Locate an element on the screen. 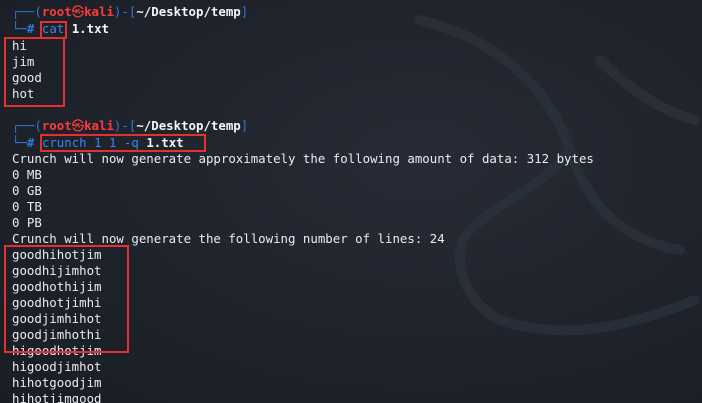  prompt-header-2: ┌──(root㉿kali)-[~/Desktop/temp] is located at coordinates (130, 126).